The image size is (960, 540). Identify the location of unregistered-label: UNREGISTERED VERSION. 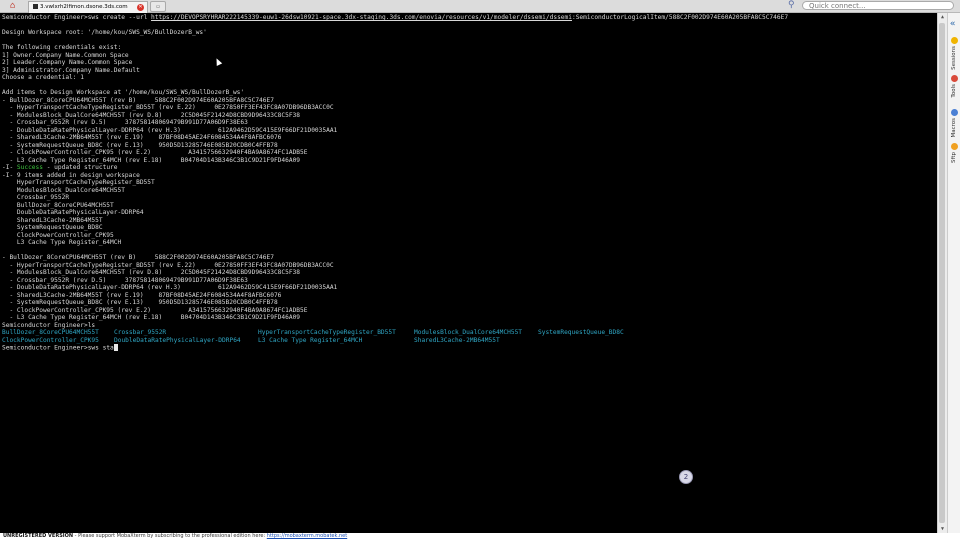
(38, 536).